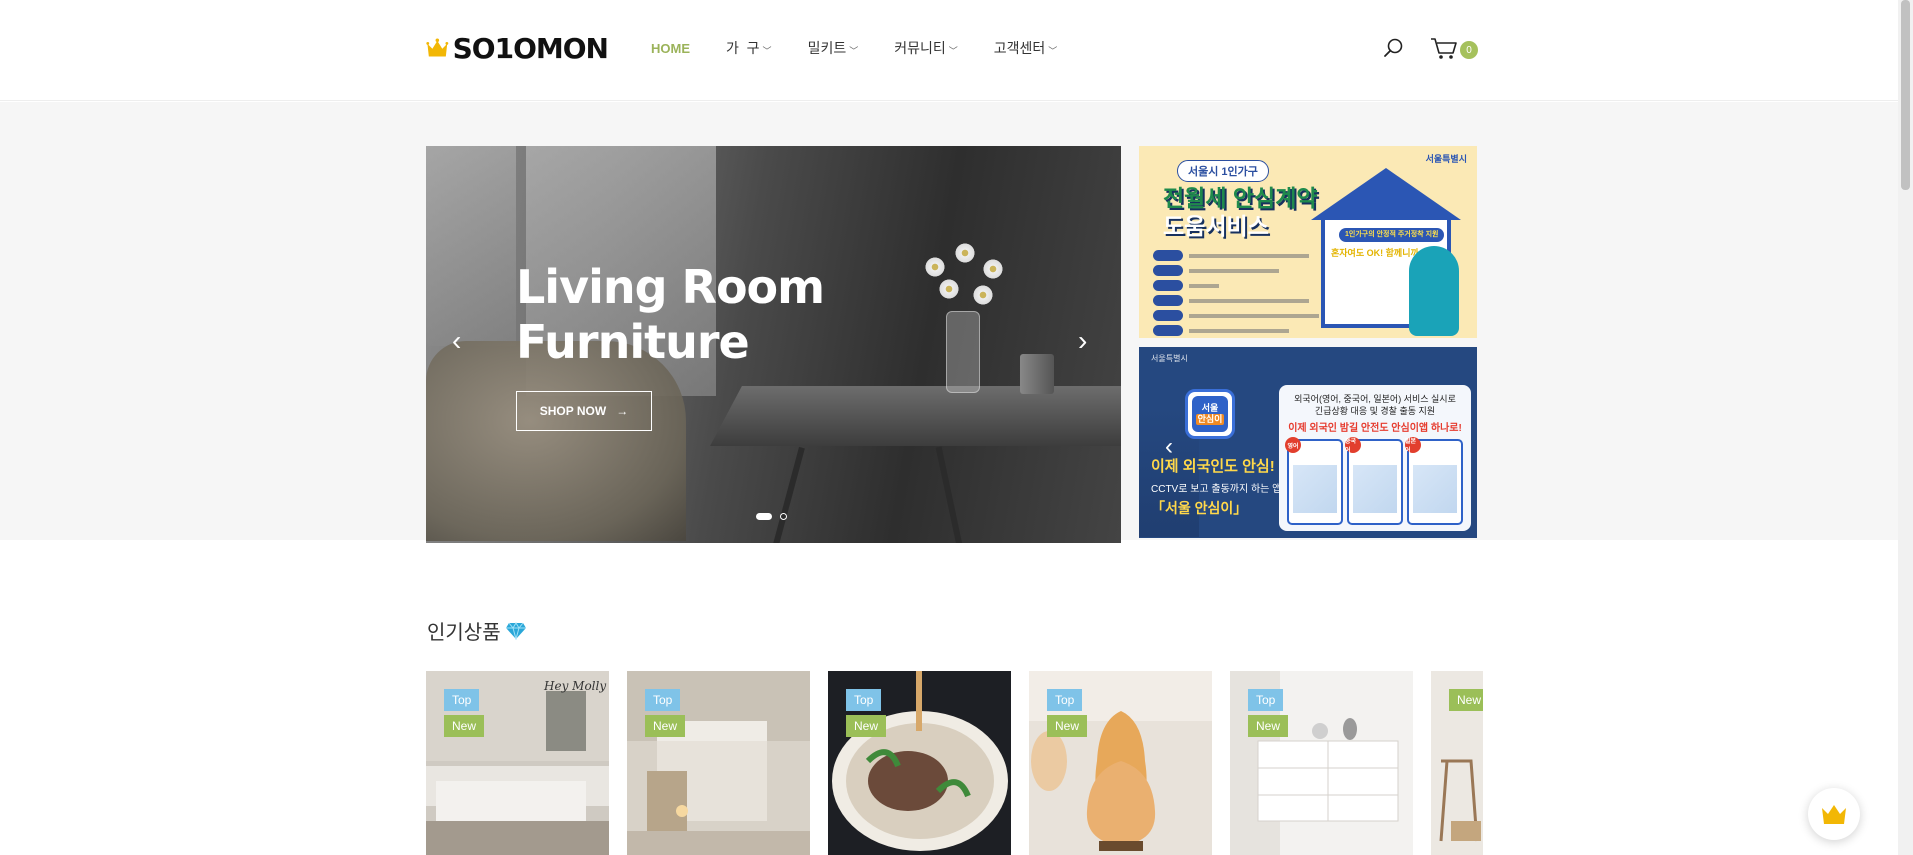 Image resolution: width=1913 pixels, height=855 pixels. What do you see at coordinates (530, 48) in the screenshot?
I see `logo-text: SO1OMON` at bounding box center [530, 48].